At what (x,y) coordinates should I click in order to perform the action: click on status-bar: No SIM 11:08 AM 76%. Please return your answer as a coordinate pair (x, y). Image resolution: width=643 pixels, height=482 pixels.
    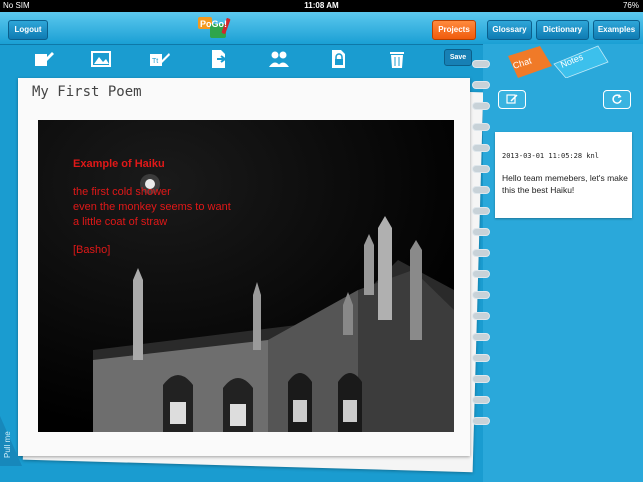
    Looking at the image, I should click on (321, 6).